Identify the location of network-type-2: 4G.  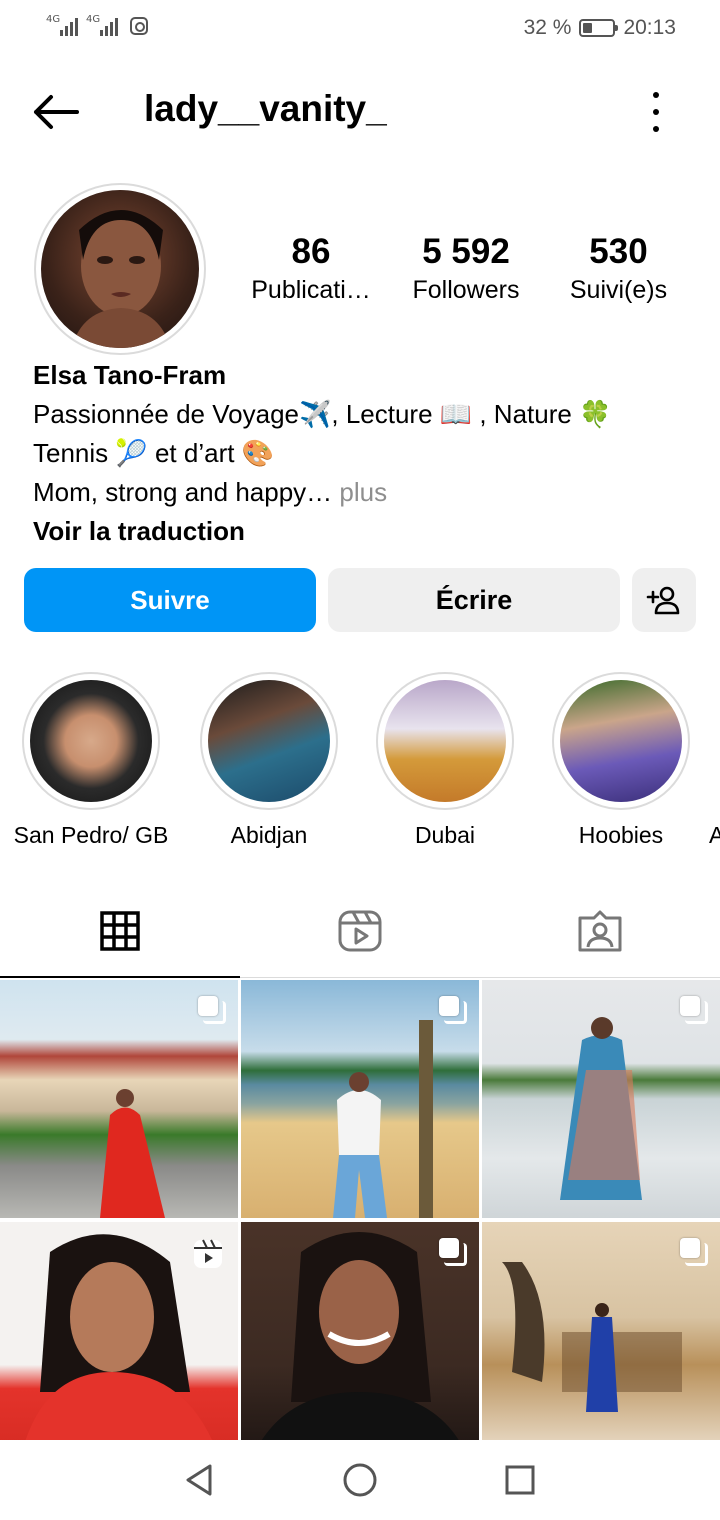
(93, 19).